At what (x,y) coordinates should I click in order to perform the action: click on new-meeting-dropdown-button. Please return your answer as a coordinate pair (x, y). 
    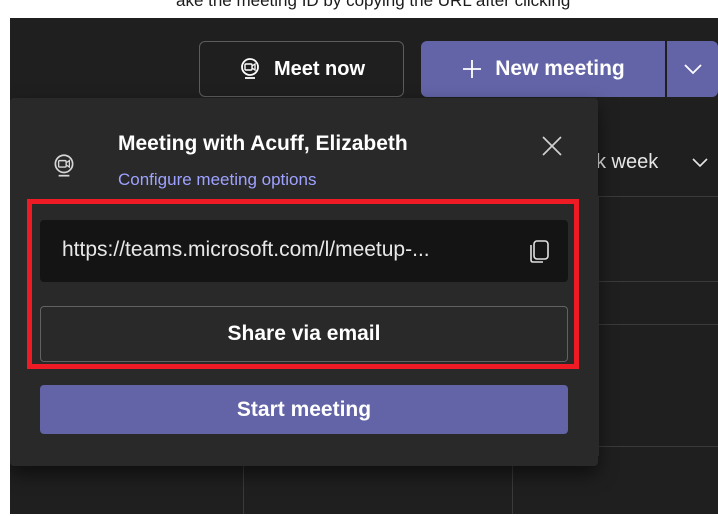
    Looking at the image, I should click on (692, 69).